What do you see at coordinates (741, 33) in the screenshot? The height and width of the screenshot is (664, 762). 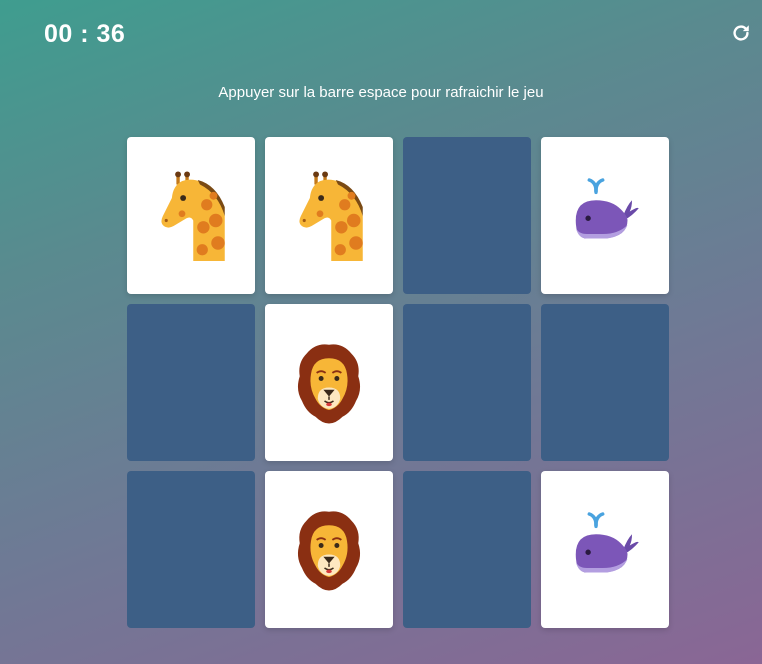 I see `refresh-icon` at bounding box center [741, 33].